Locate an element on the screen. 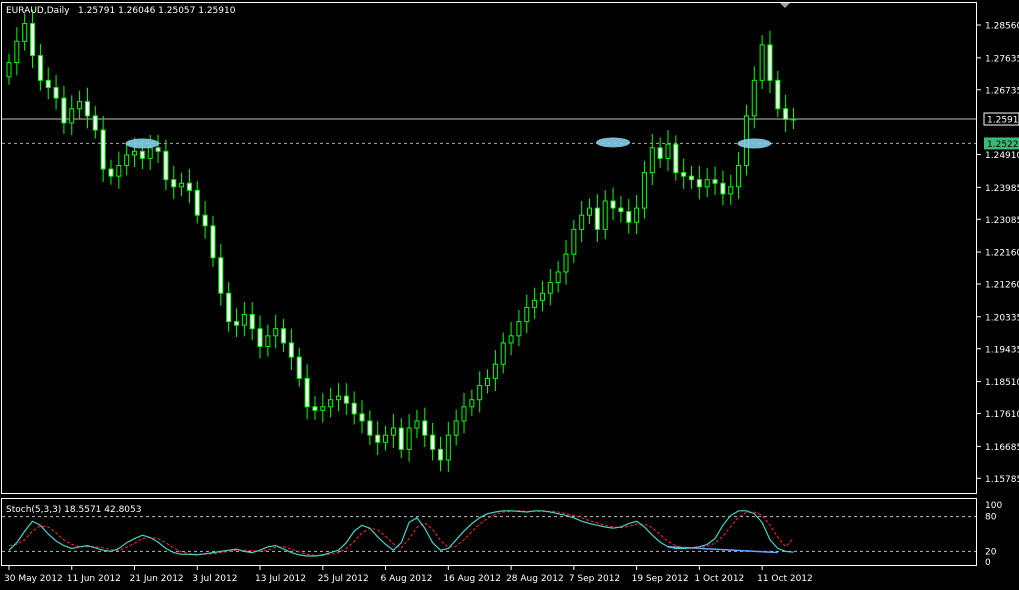 Image resolution: width=1019 pixels, height=590 pixels. price-tick-label: 1.20335 is located at coordinates (1002, 318).